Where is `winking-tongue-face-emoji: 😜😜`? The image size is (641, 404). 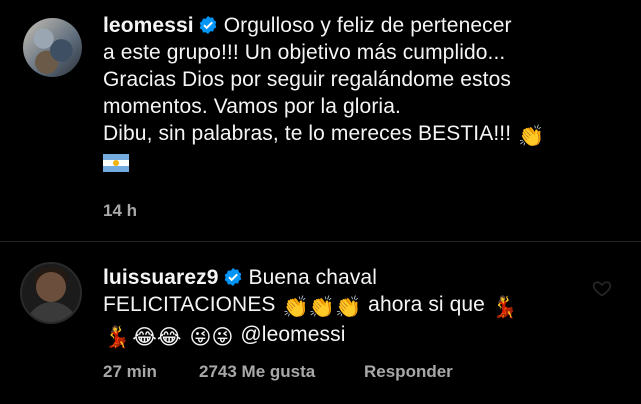
winking-tongue-face-emoji: 😜😜 is located at coordinates (211, 337).